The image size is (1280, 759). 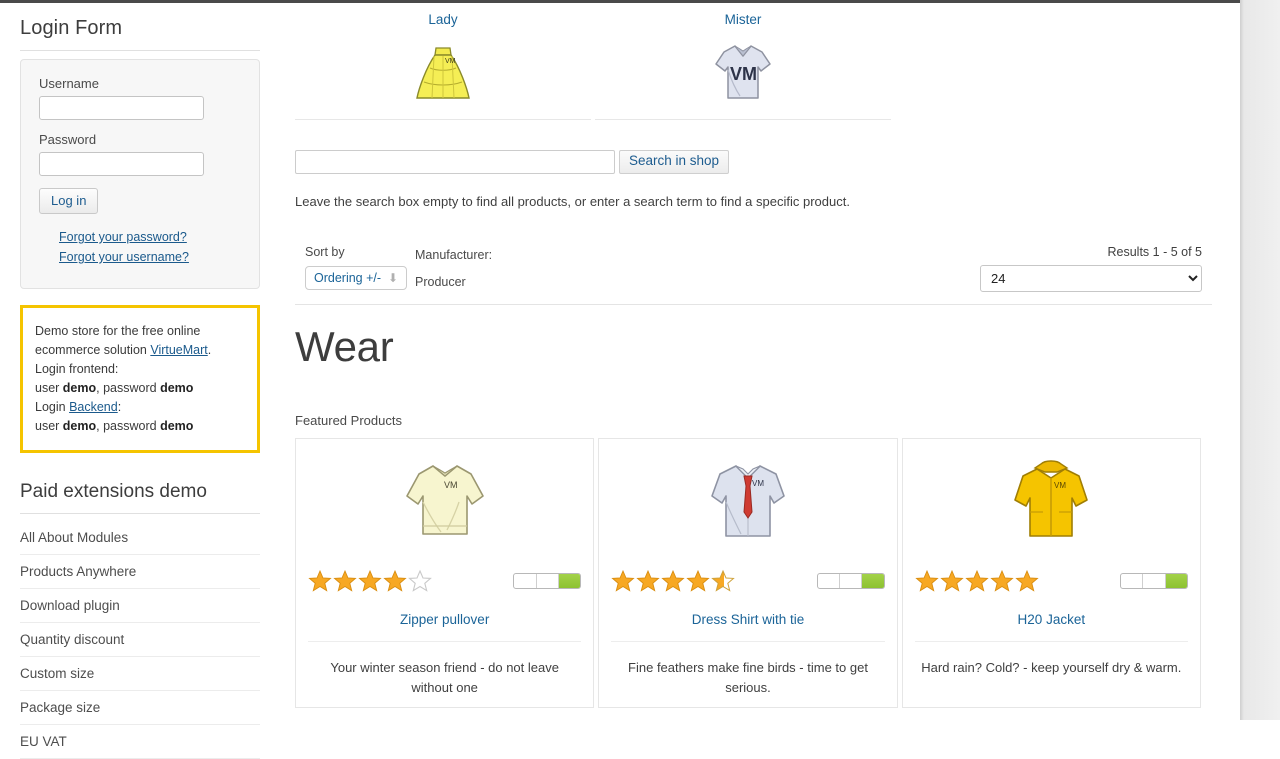 What do you see at coordinates (178, 350) in the screenshot?
I see `virtuemart-link: VirtueMart` at bounding box center [178, 350].